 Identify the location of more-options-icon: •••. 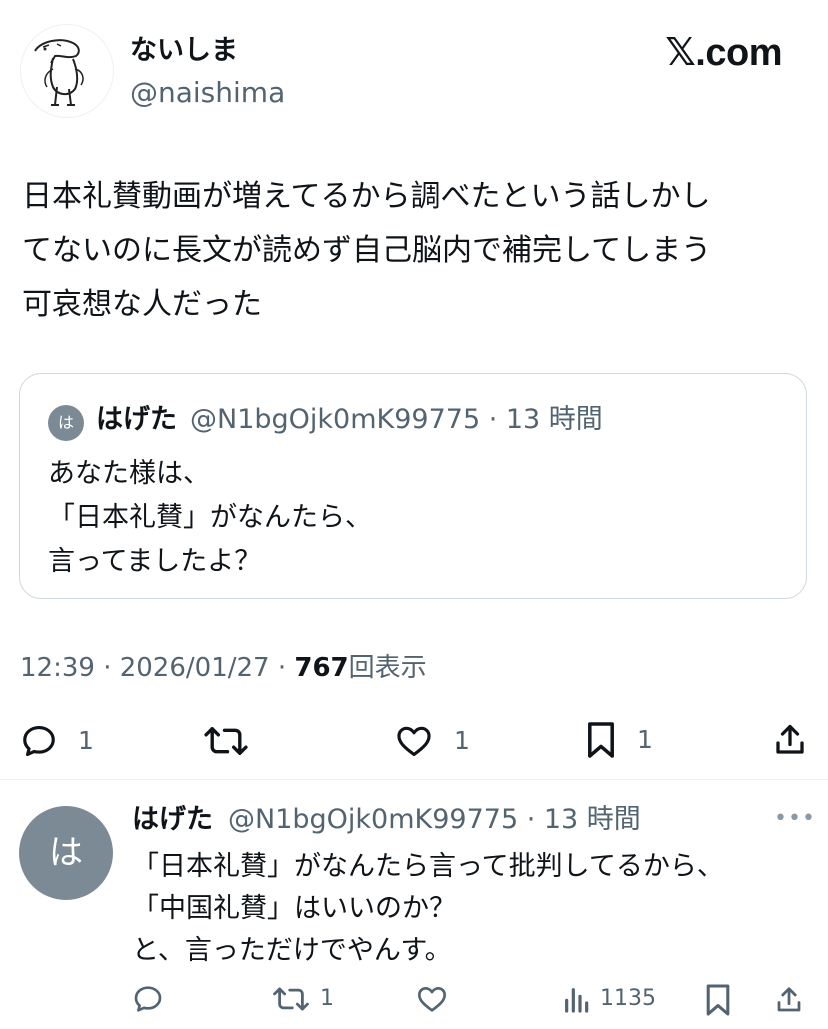
(795, 818).